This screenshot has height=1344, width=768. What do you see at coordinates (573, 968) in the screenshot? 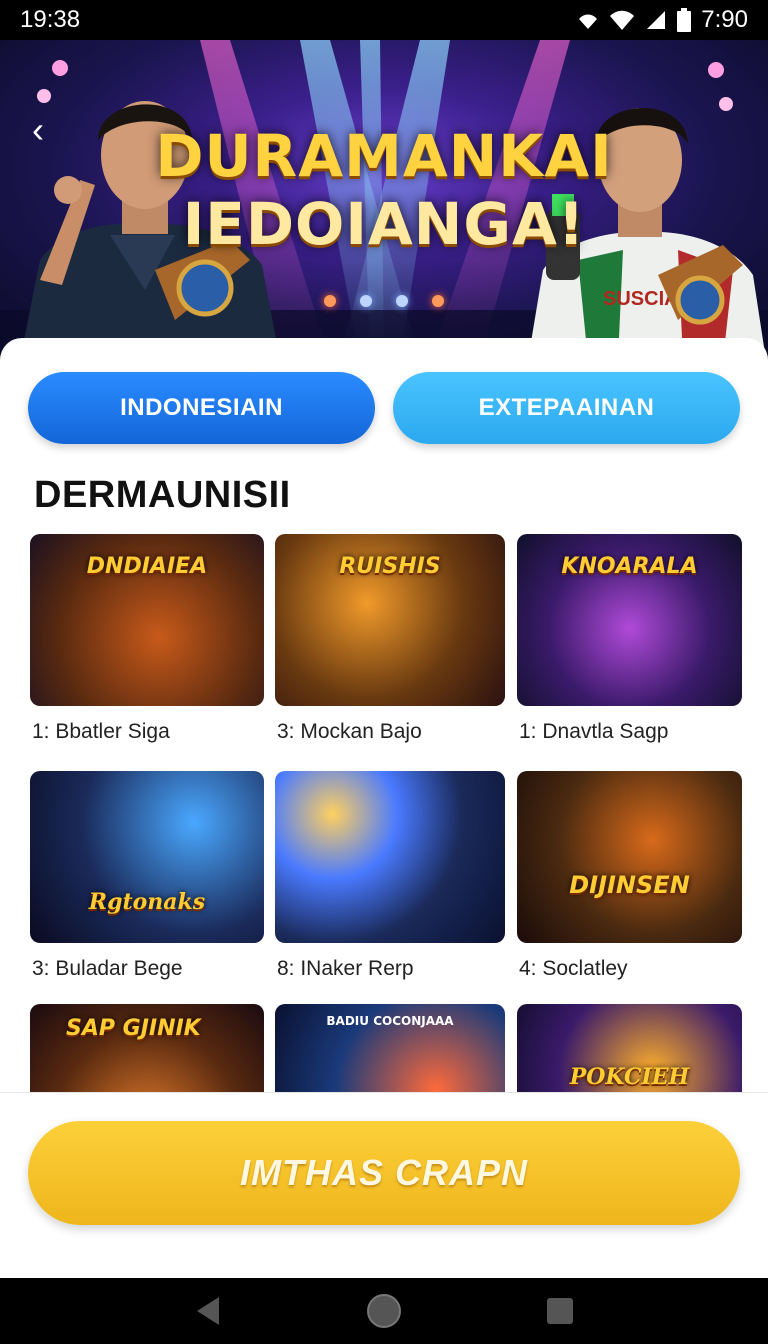
I see `game-label: 4: Soclatley` at bounding box center [573, 968].